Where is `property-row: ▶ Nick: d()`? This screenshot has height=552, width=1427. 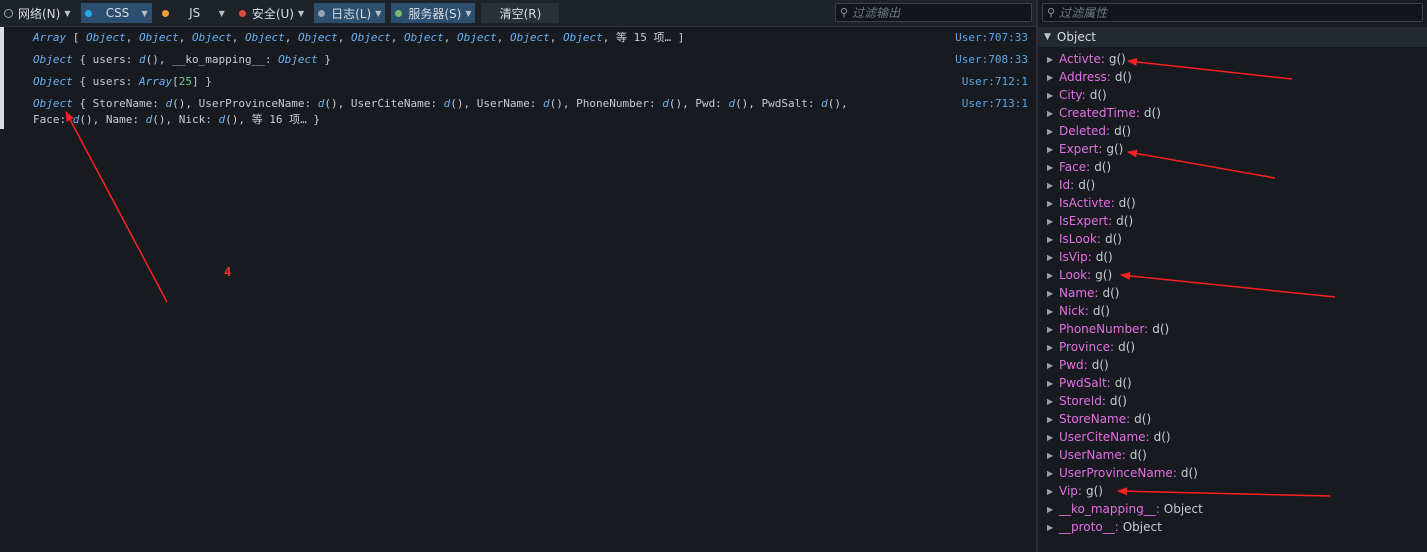 property-row: ▶ Nick: d() is located at coordinates (1074, 311).